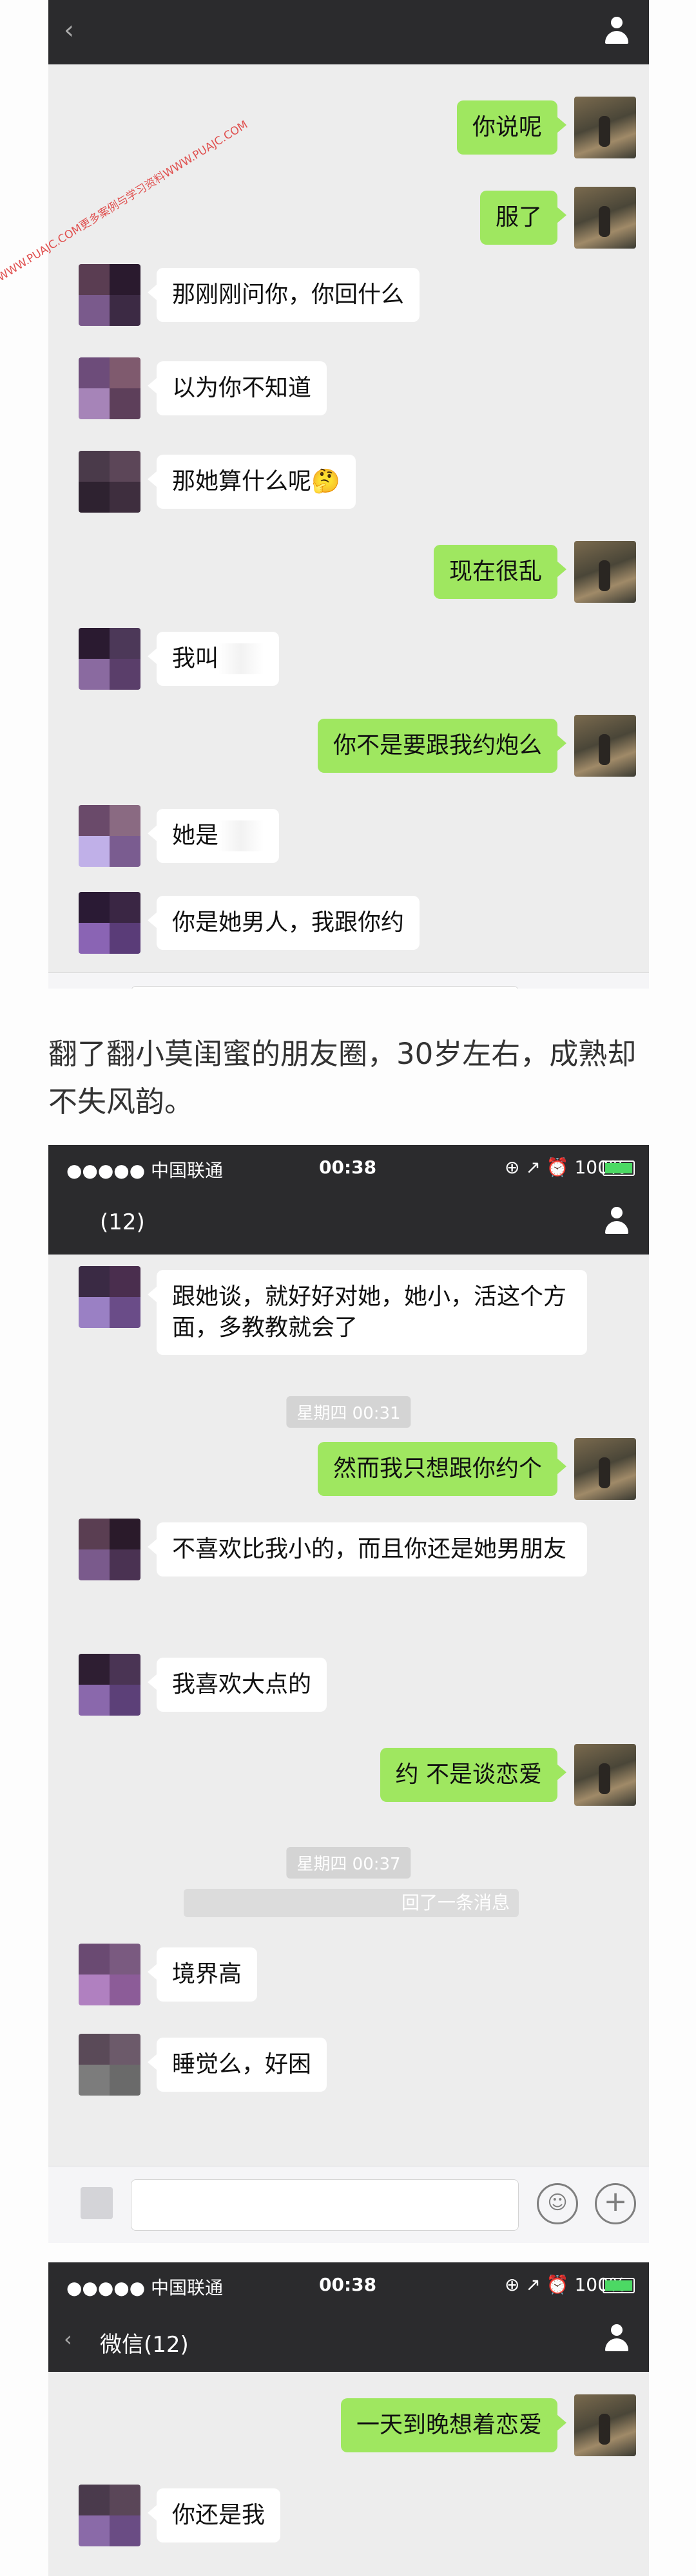 The height and width of the screenshot is (2576, 696). Describe the element at coordinates (237, 1685) in the screenshot. I see `message-bubble-incoming: 我喜欢大点的` at that location.